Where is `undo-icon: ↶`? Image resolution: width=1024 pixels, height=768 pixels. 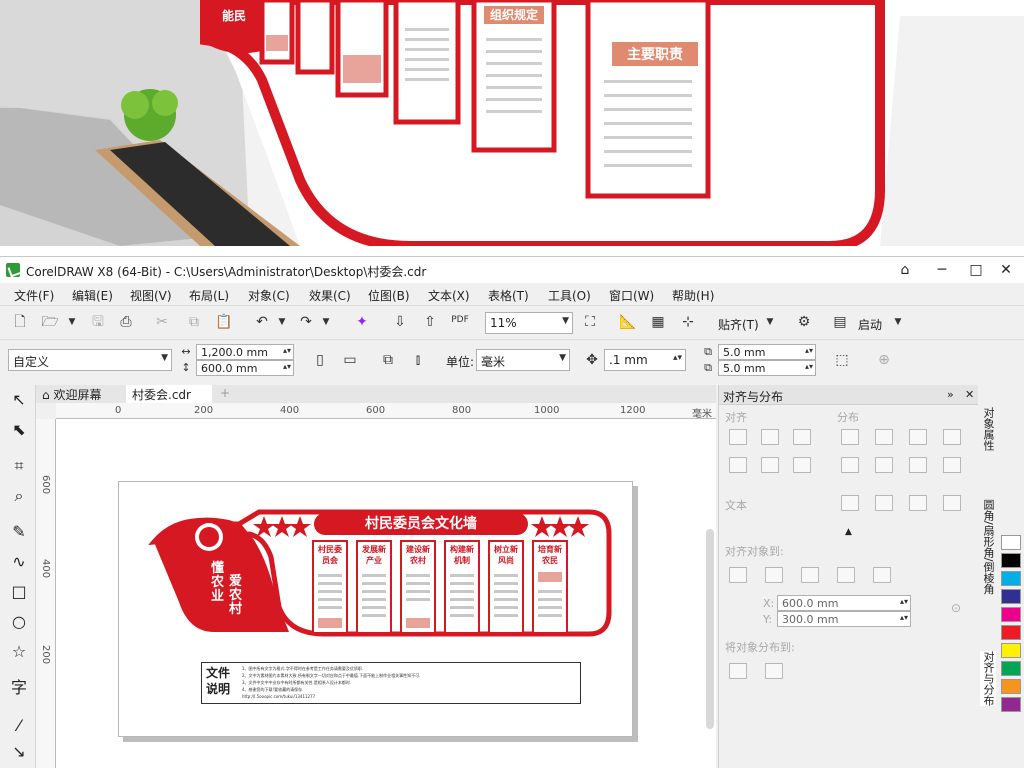
undo-icon: ↶ is located at coordinates (262, 322).